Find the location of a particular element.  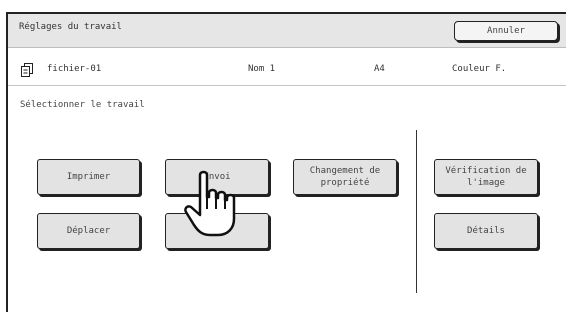

job-color-mode: Couleur F. is located at coordinates (479, 69).